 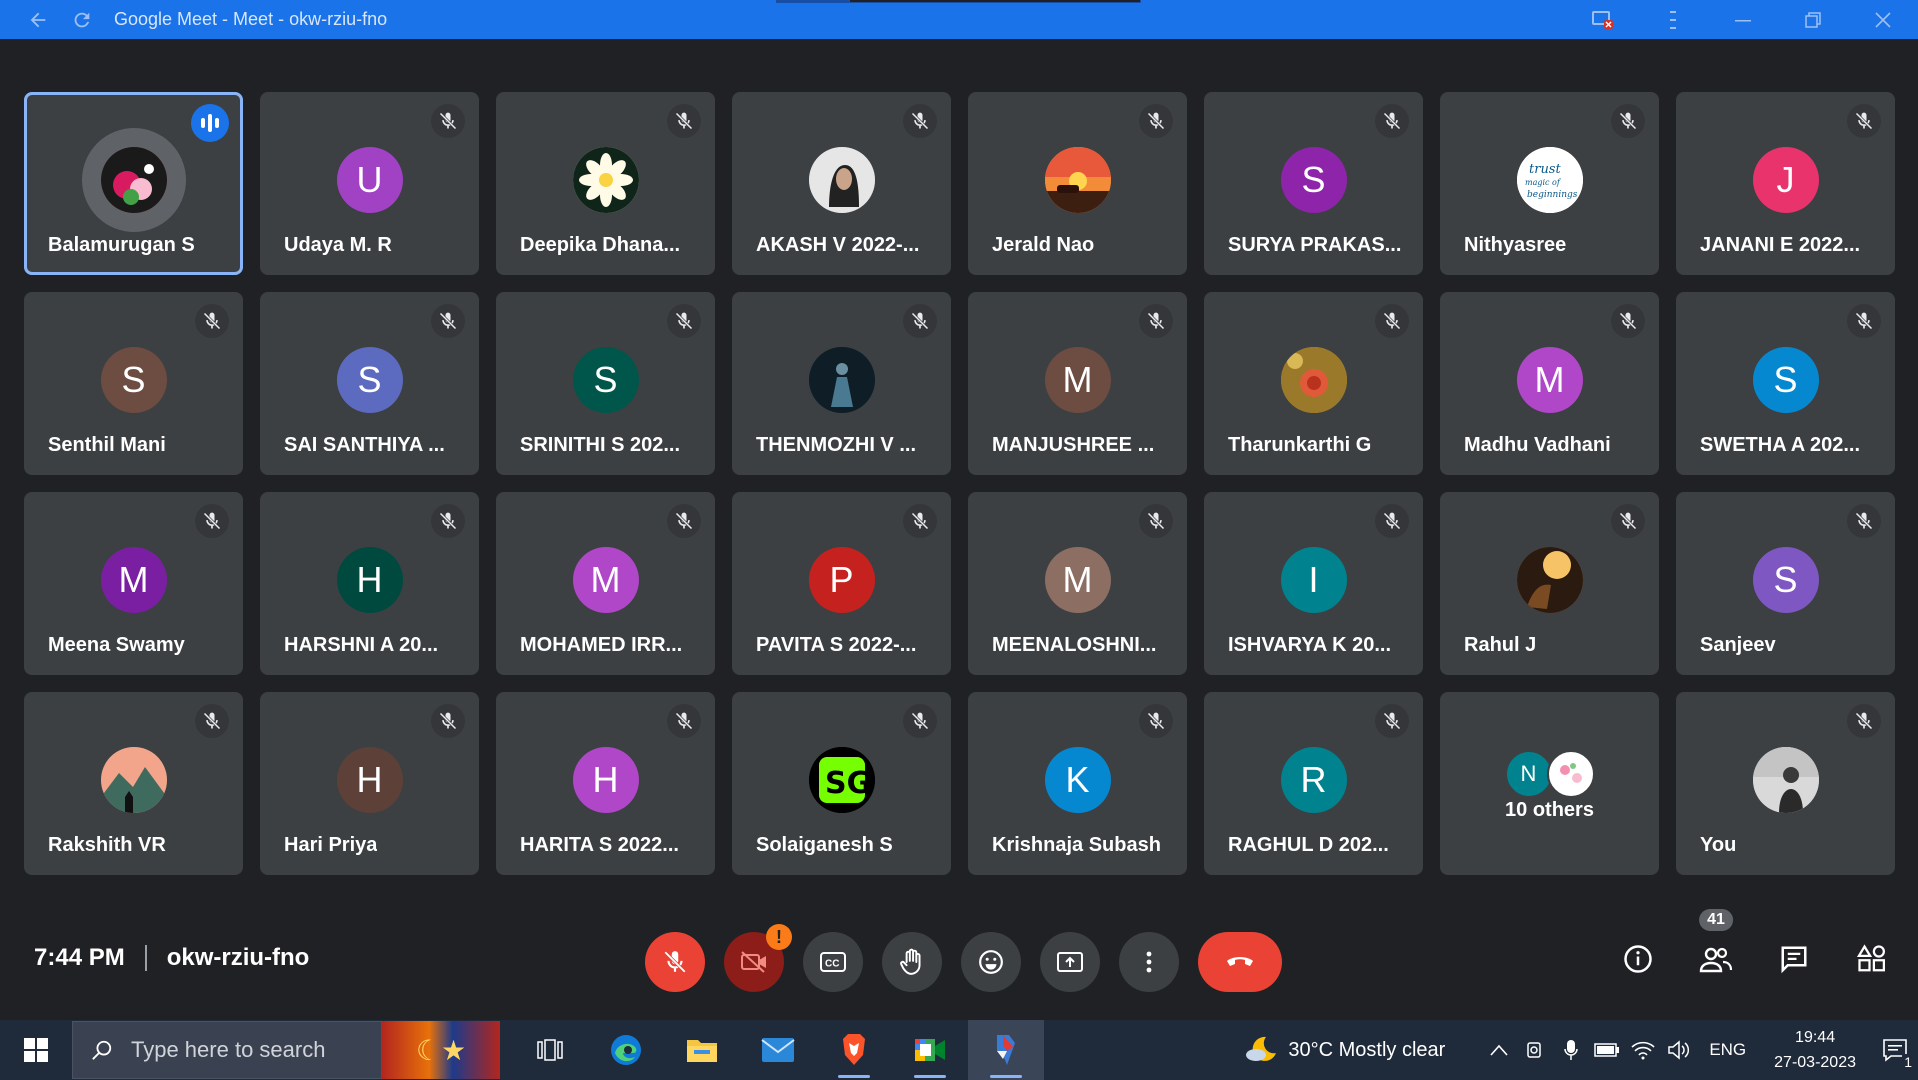 What do you see at coordinates (133, 579) in the screenshot?
I see `avatar-initial: M` at bounding box center [133, 579].